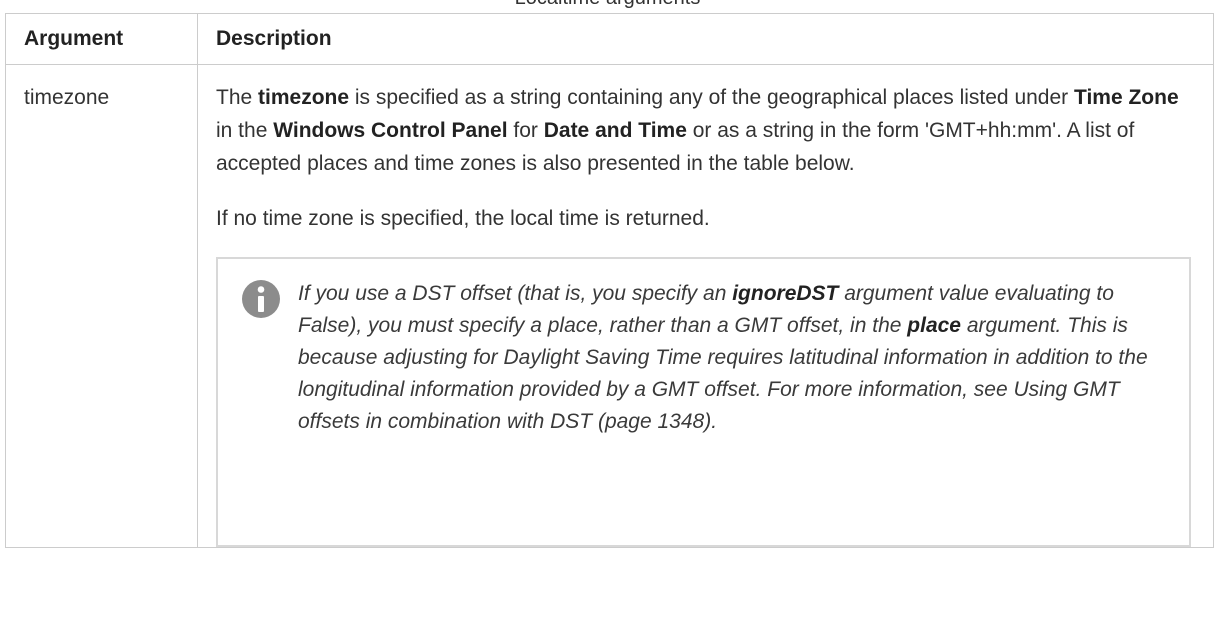 The width and height of the screenshot is (1215, 639). What do you see at coordinates (101, 39) in the screenshot?
I see `header-argument: Argument` at bounding box center [101, 39].